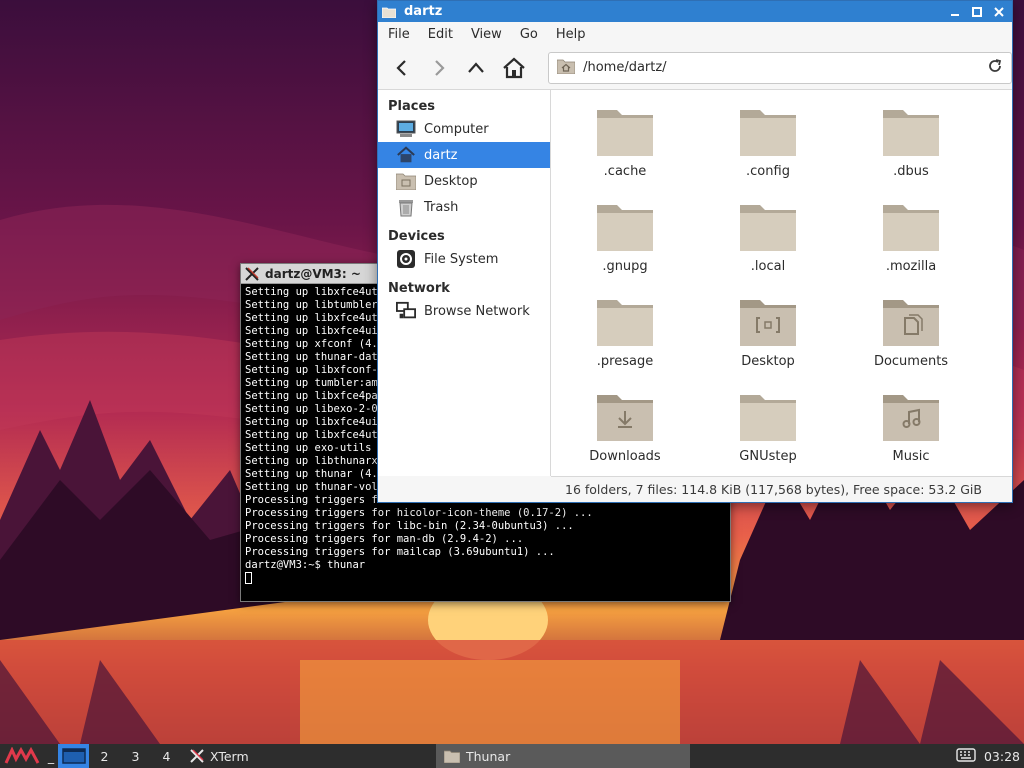  I want to click on parent-folder-button, so click(476, 68).